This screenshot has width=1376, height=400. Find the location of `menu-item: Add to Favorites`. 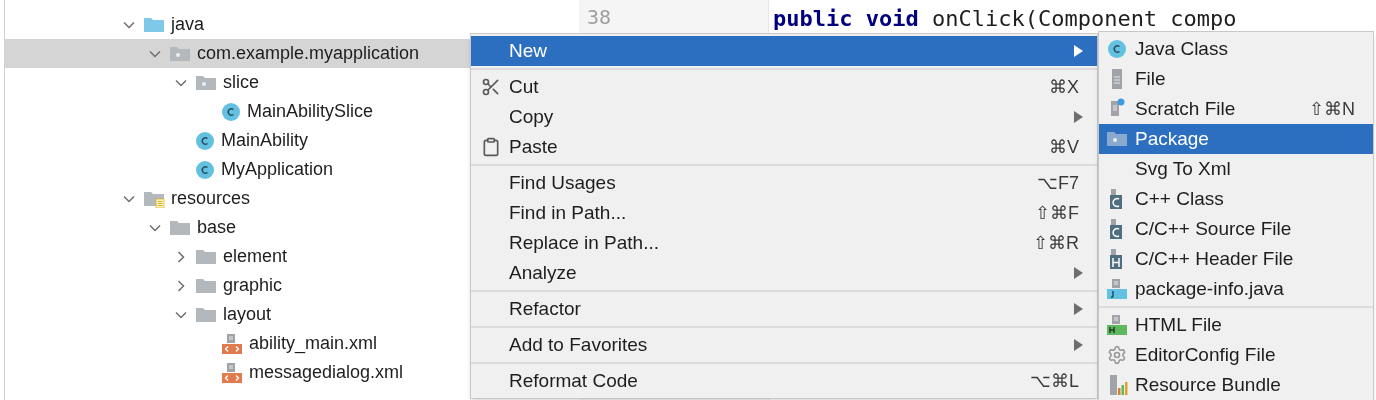

menu-item: Add to Favorites is located at coordinates (784, 345).